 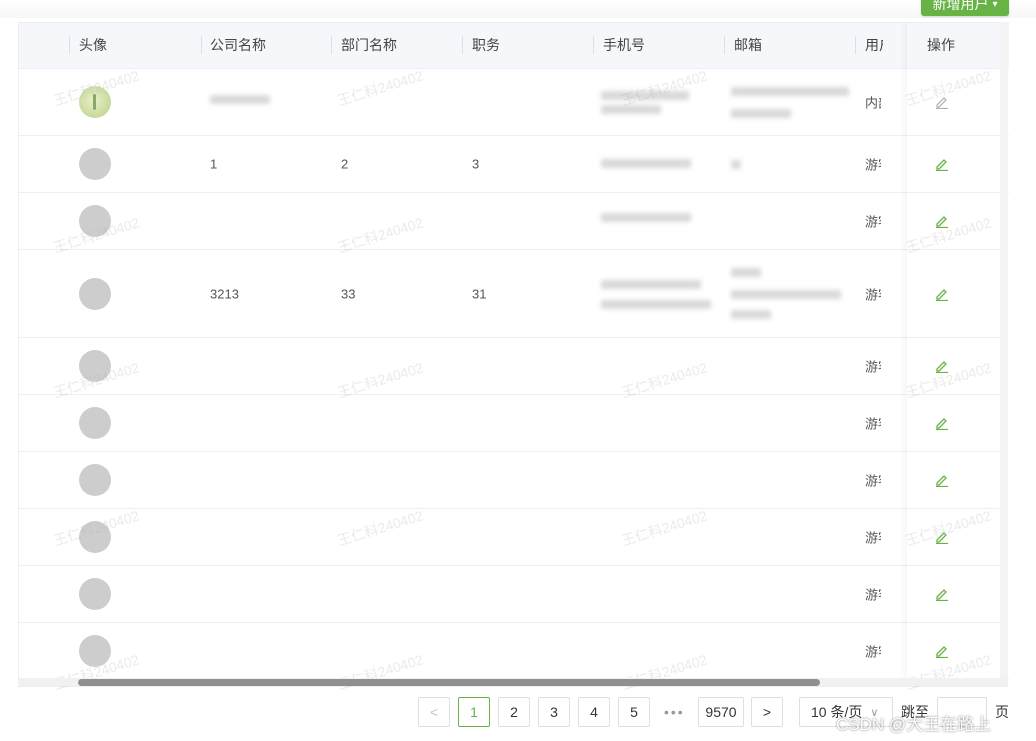 What do you see at coordinates (748, 45) in the screenshot?
I see `column-header-email: 邮箱` at bounding box center [748, 45].